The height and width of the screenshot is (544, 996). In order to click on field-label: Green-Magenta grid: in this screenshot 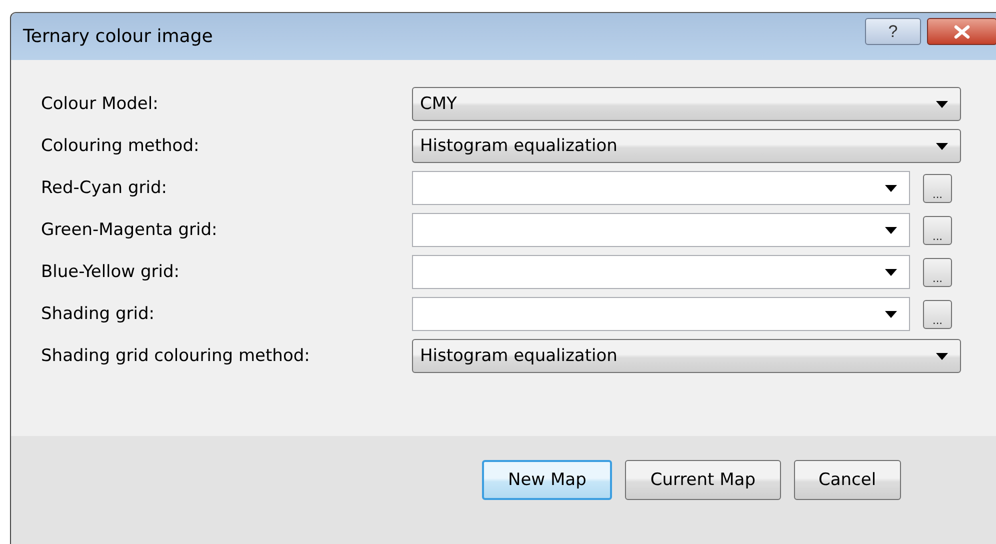, I will do `click(129, 230)`.